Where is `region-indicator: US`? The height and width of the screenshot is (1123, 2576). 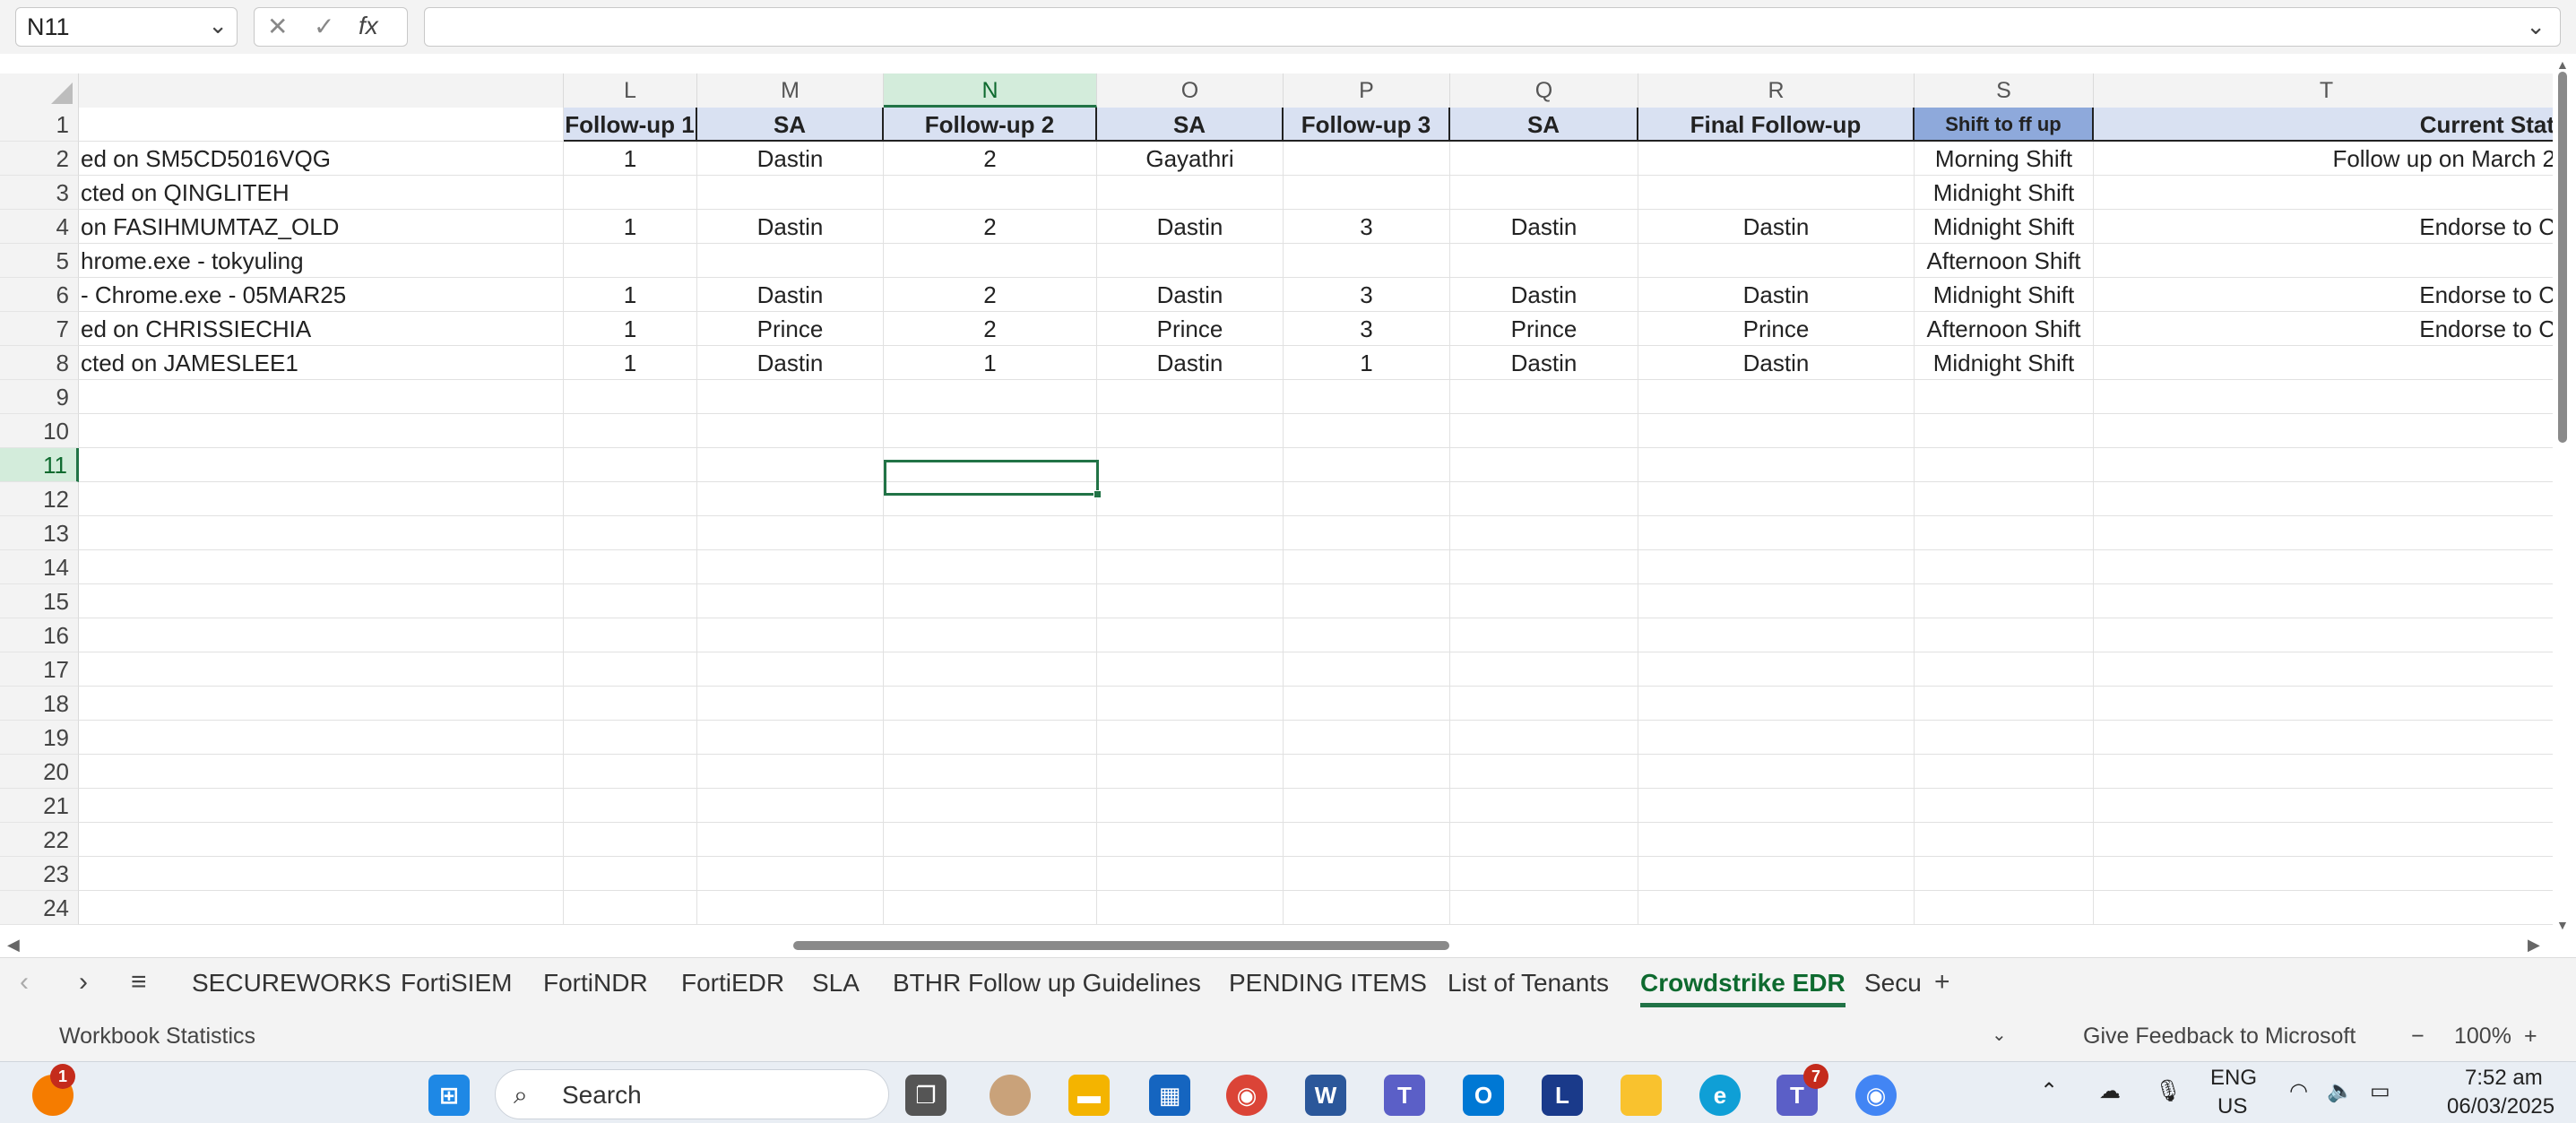 region-indicator: US is located at coordinates (2232, 1106).